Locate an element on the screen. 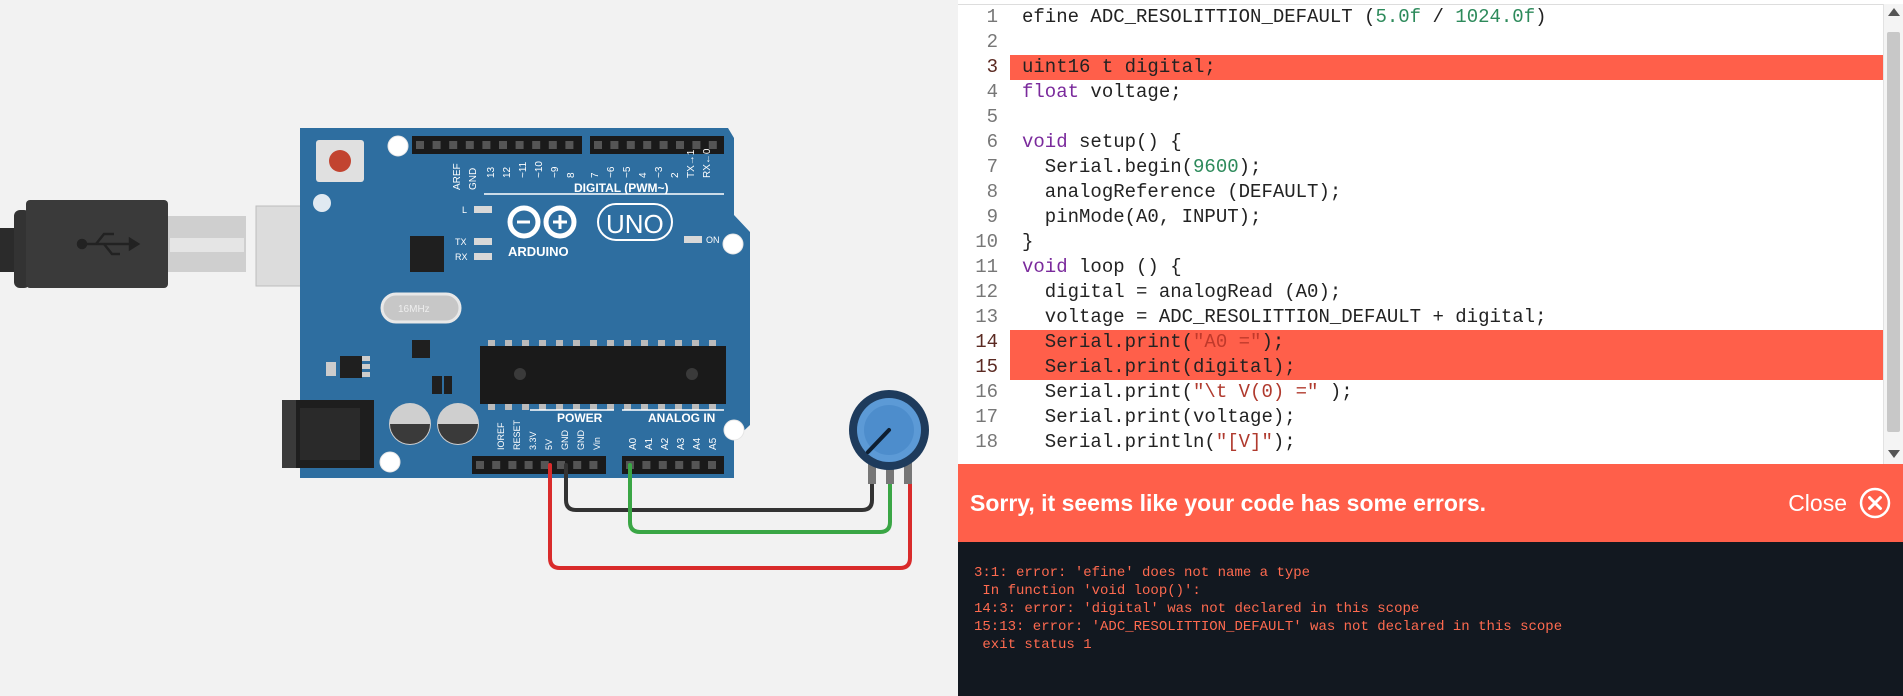 The image size is (1903, 696). code-token: digital = analogRead (A0); is located at coordinates (1182, 292).